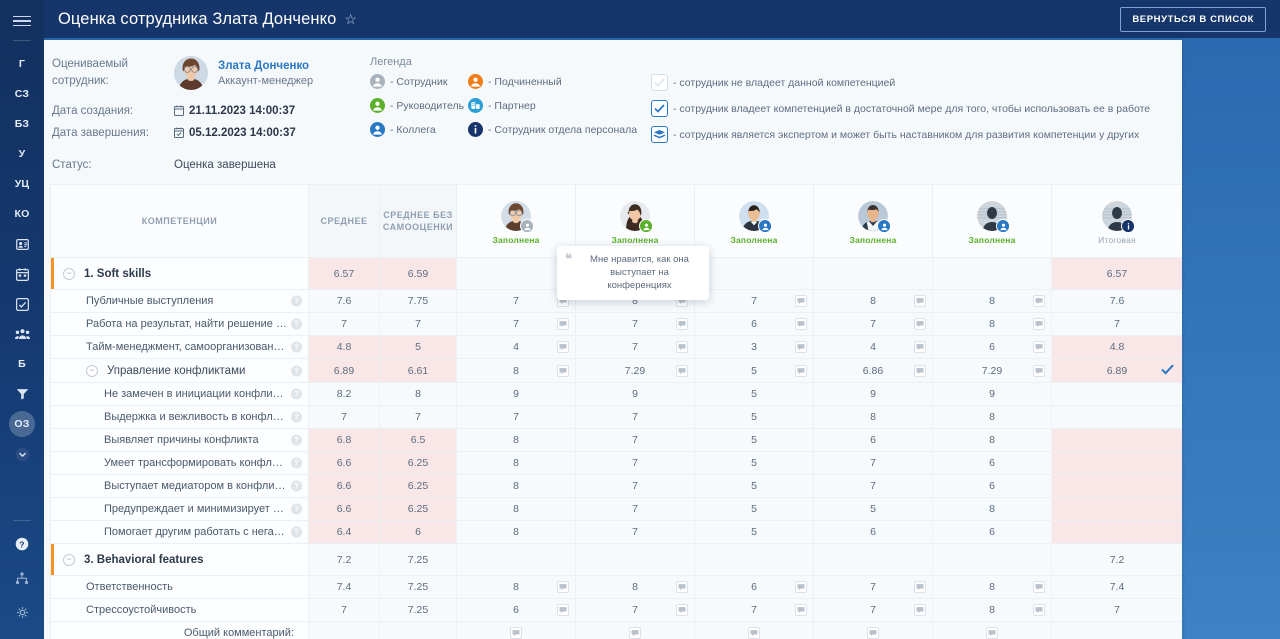  Describe the element at coordinates (1193, 19) in the screenshot. I see `back-to-list-button: ВЕРНУТЬСЯ В СПИСОК` at that location.